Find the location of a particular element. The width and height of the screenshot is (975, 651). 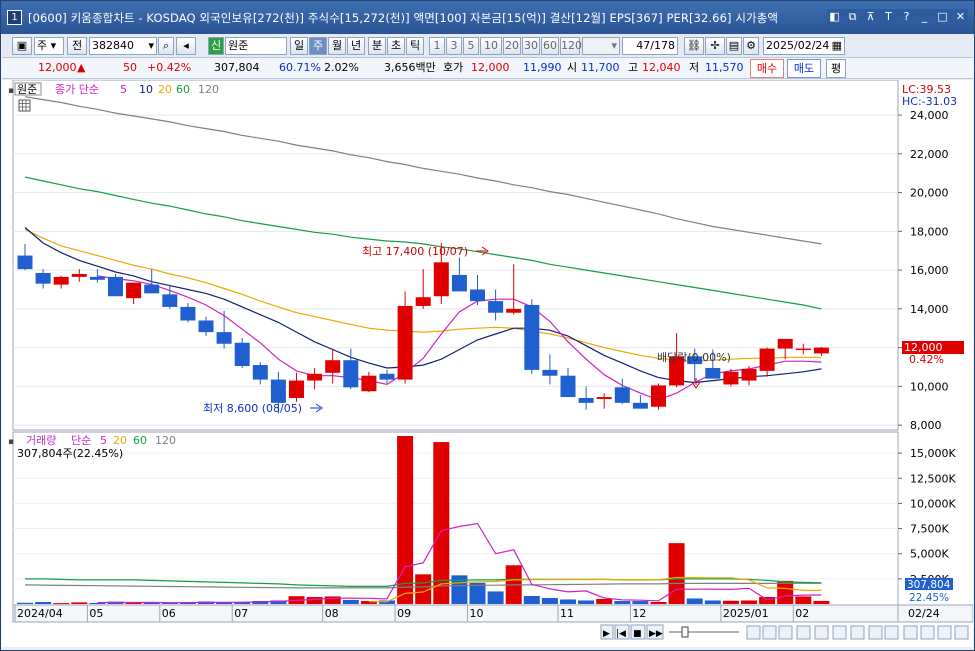

interval-10-button: 10 is located at coordinates (491, 46).